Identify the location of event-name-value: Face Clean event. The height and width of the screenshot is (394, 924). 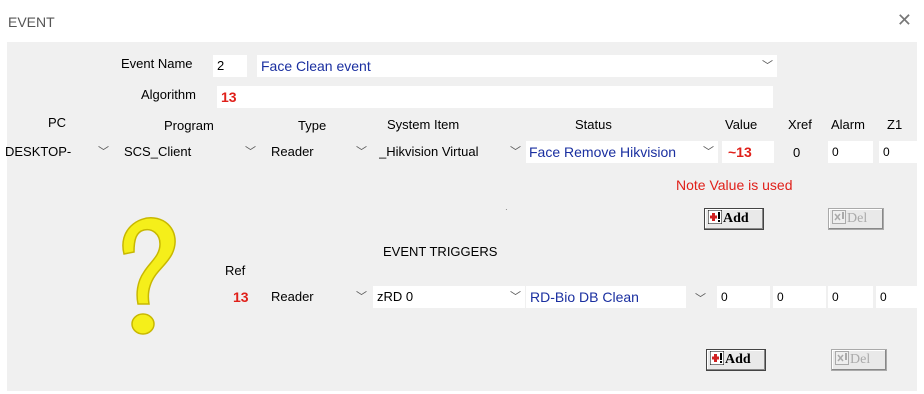
(316, 66).